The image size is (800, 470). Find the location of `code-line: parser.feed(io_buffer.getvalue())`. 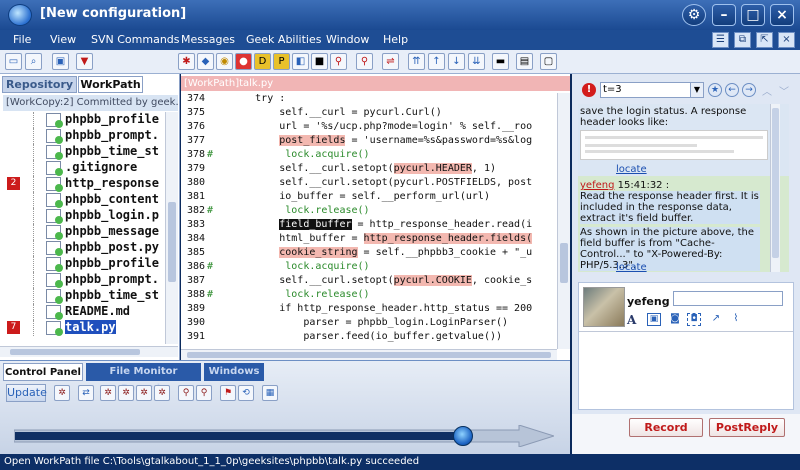

code-line: parser.feed(io_buffer.getvalue()) is located at coordinates (354, 336).